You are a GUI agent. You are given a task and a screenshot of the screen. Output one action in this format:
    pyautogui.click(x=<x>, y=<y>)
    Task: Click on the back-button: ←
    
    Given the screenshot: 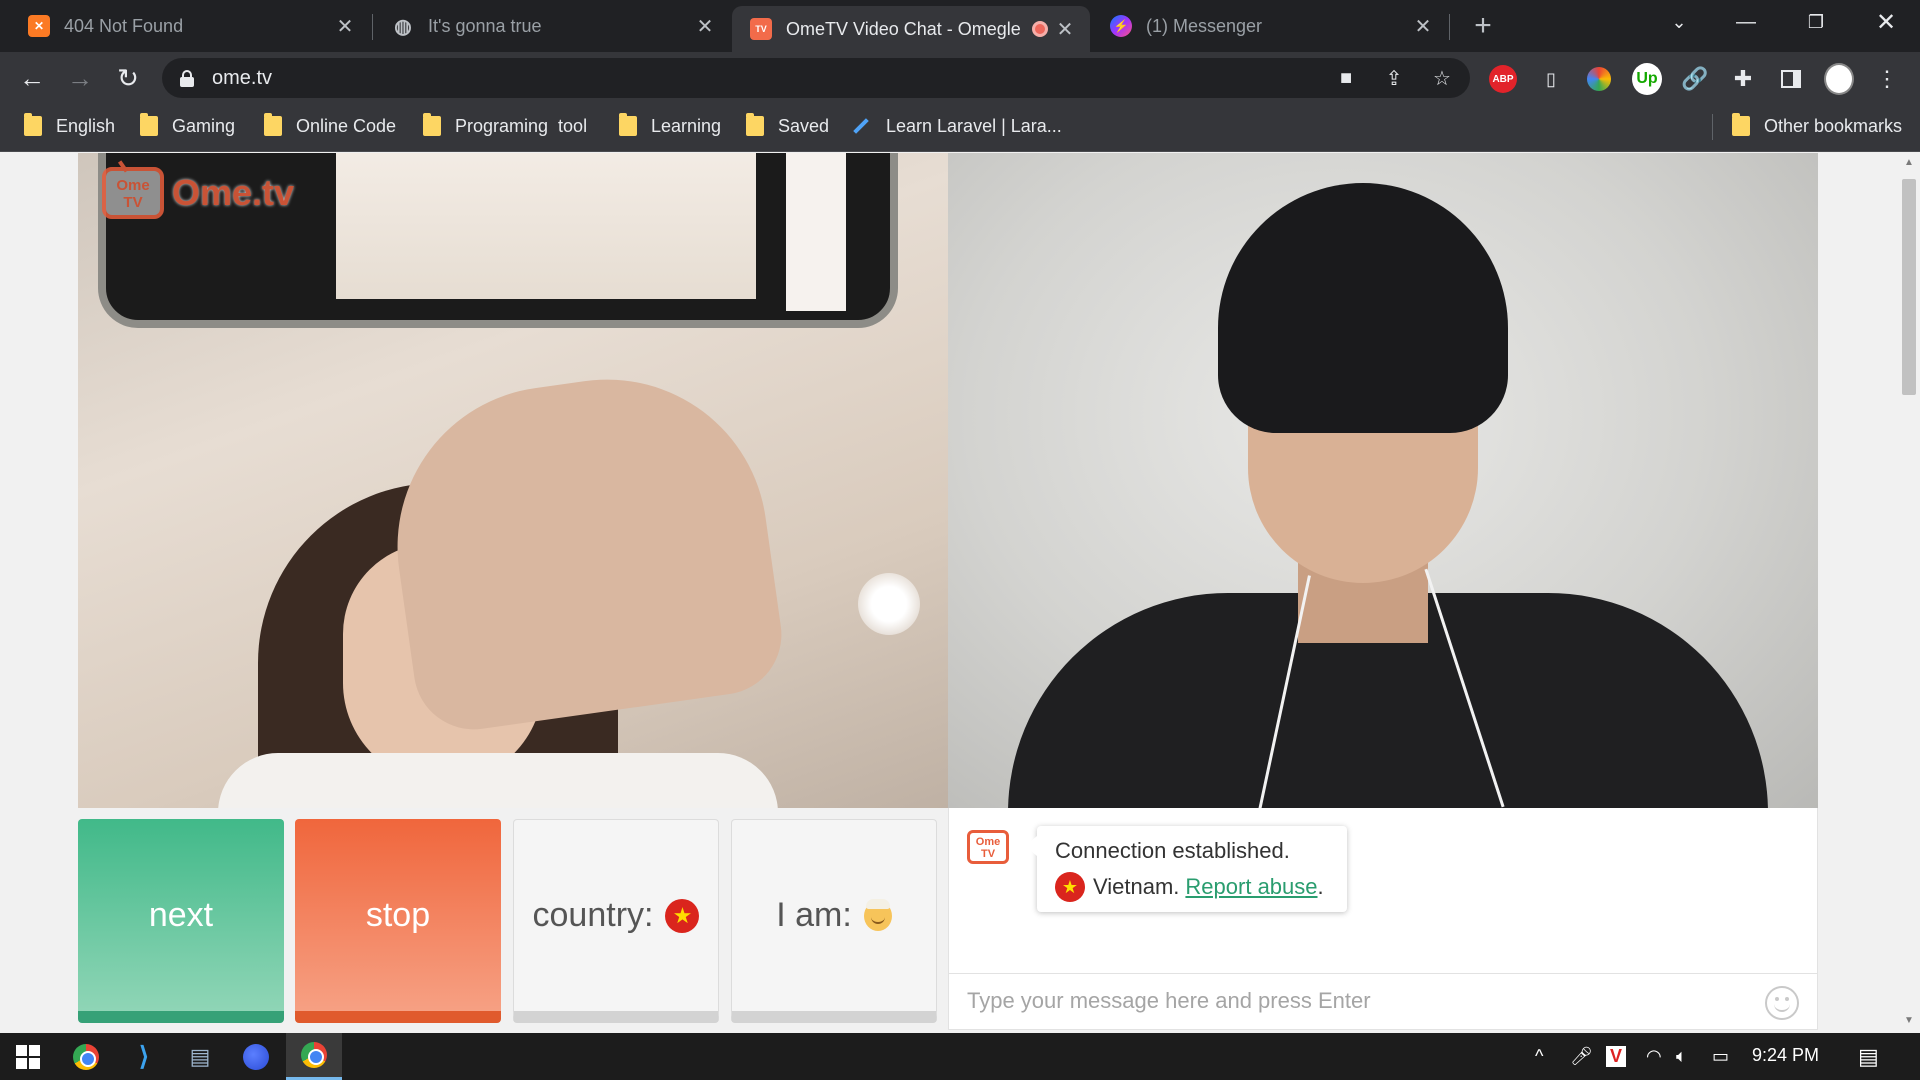 What is the action you would take?
    pyautogui.click(x=32, y=78)
    